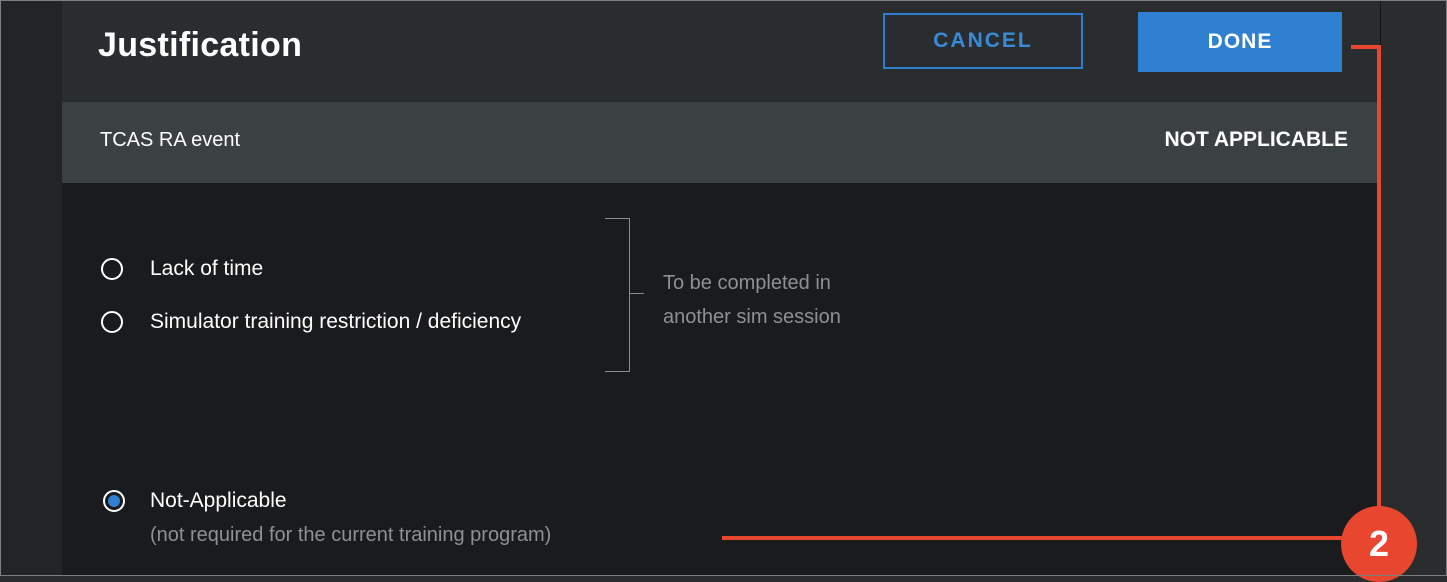 This screenshot has height=582, width=1447. Describe the element at coordinates (112, 269) in the screenshot. I see `radio-lack-of-time` at that location.